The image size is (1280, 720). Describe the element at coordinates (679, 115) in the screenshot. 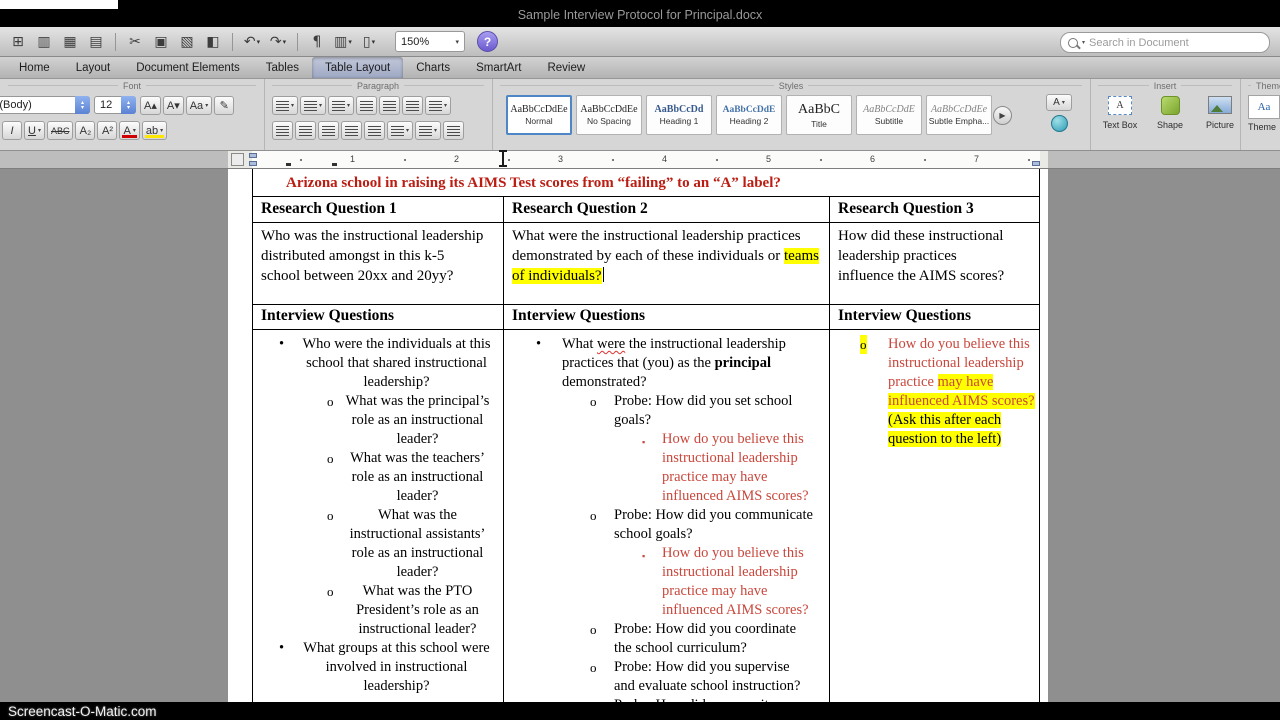

I see `style-h1: AaBbCcDd Heading 1` at that location.